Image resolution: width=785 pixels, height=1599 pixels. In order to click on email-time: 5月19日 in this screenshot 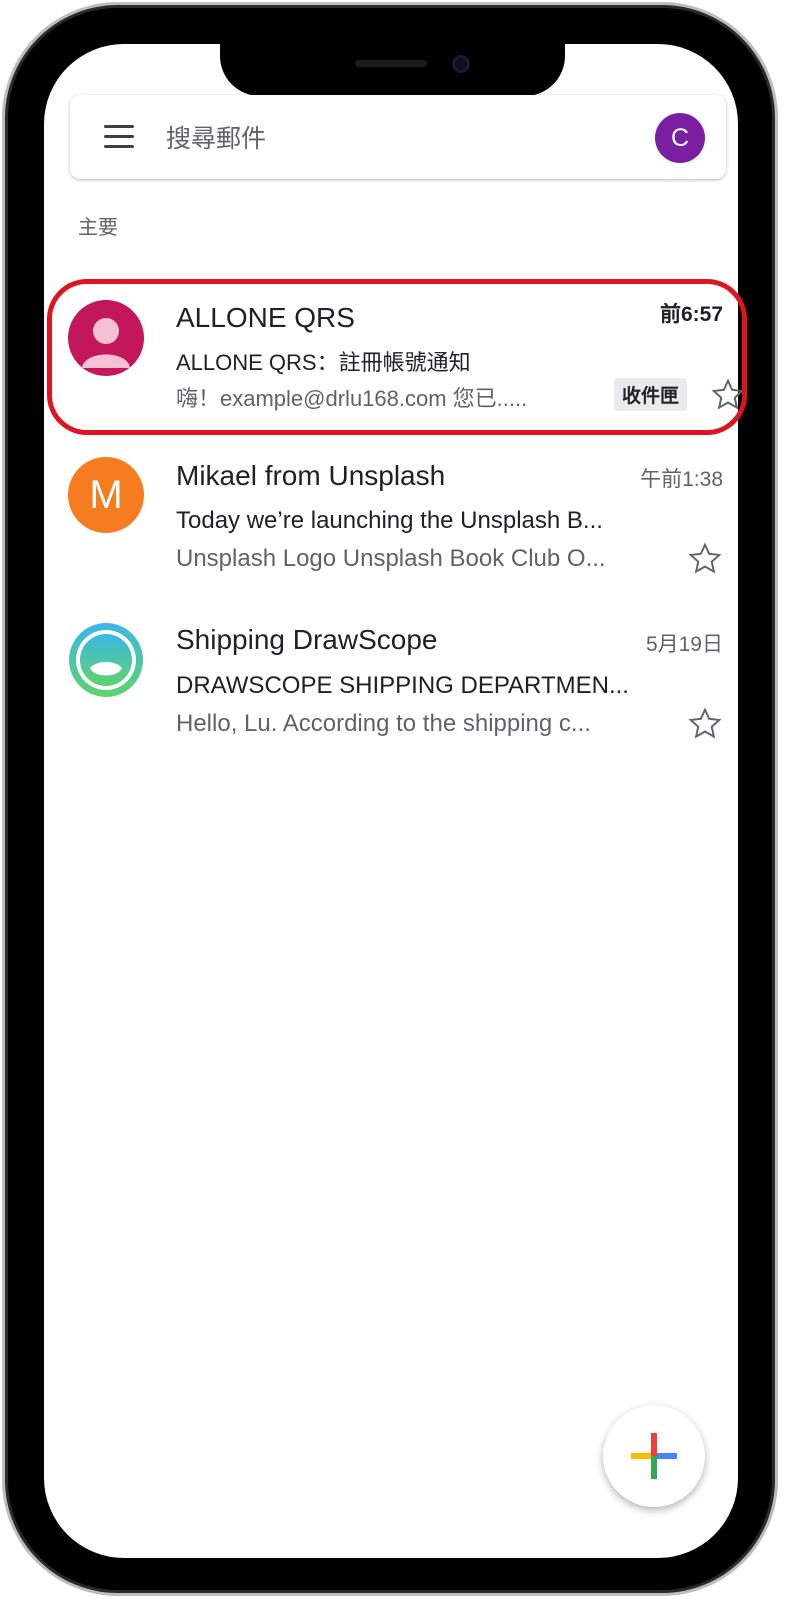, I will do `click(684, 644)`.